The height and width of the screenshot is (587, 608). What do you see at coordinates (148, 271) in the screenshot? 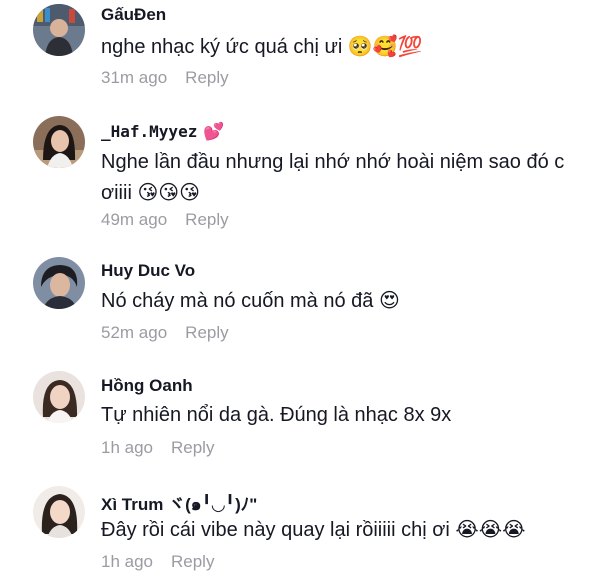
I see `comment-username: Huy Duc Vo` at bounding box center [148, 271].